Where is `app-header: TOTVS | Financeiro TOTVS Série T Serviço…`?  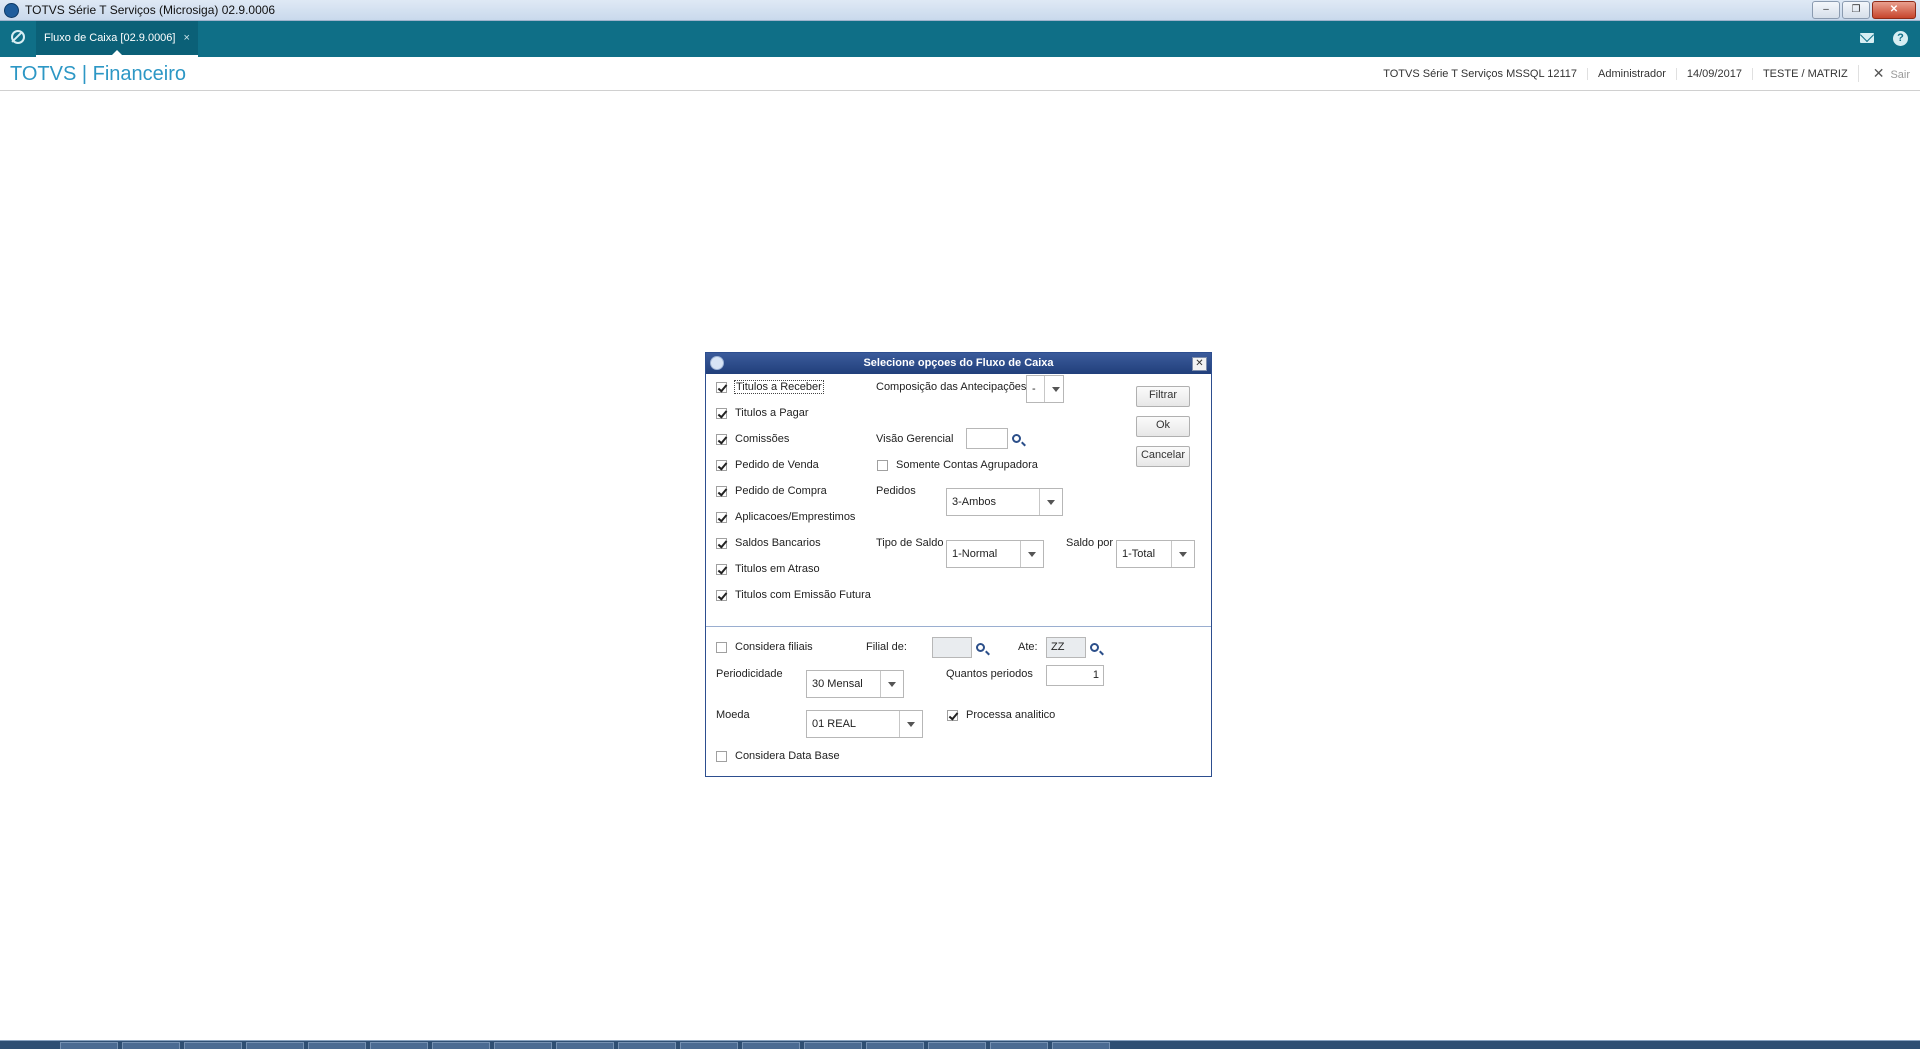 app-header: TOTVS | Financeiro TOTVS Série T Serviço… is located at coordinates (960, 74).